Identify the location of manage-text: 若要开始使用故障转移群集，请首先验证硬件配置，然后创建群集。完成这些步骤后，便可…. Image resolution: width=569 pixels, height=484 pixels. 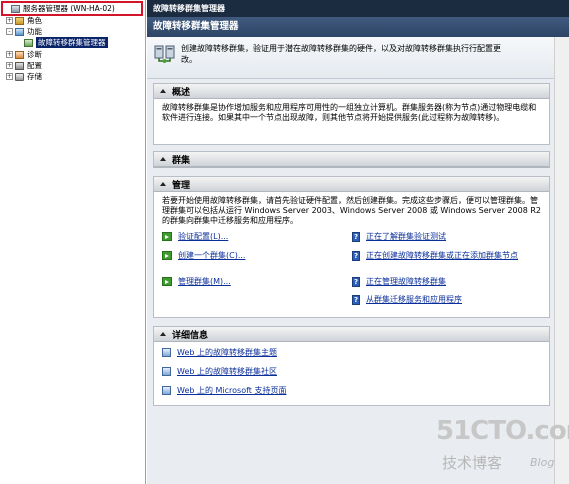
(351, 210).